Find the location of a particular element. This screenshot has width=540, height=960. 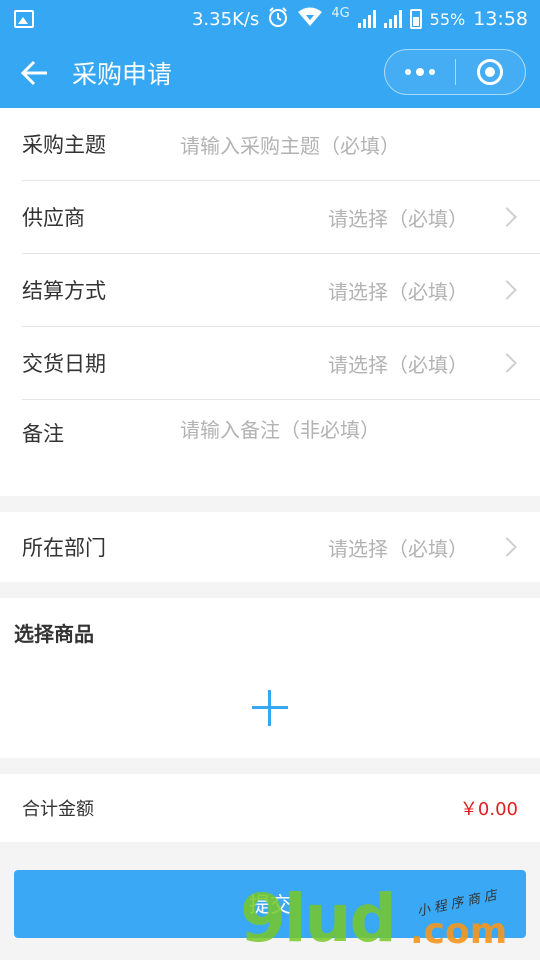

plus-icon is located at coordinates (270, 708).